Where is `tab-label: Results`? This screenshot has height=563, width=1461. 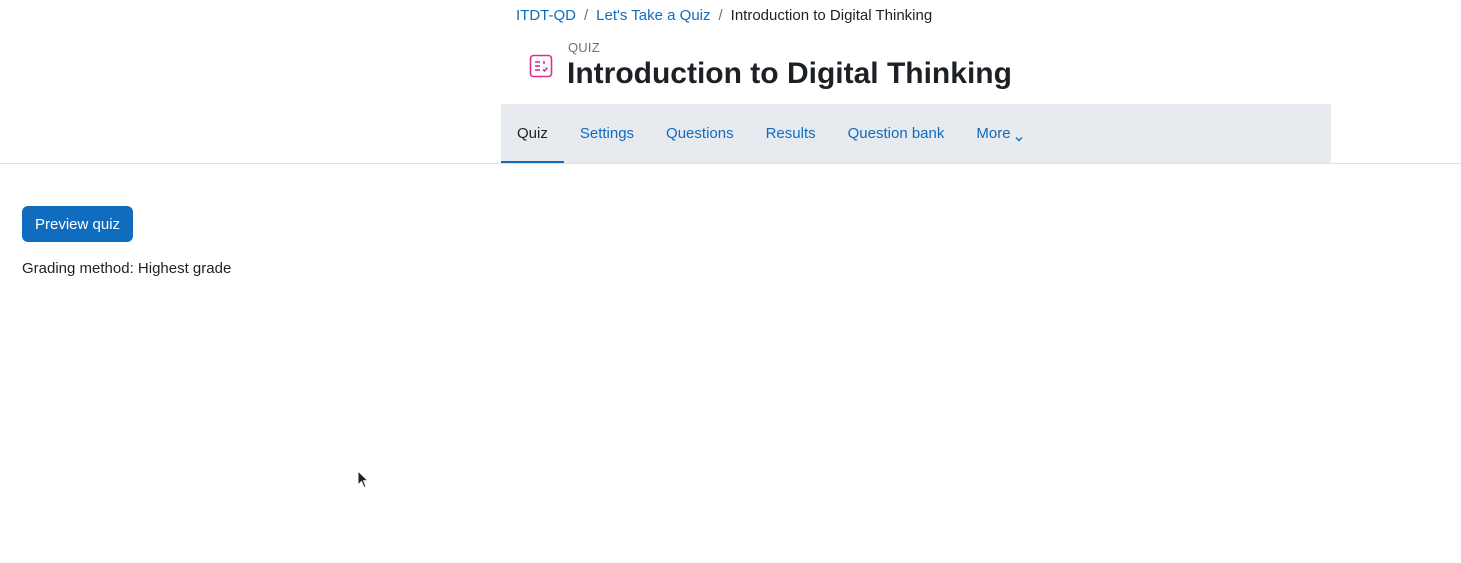 tab-label: Results is located at coordinates (790, 133).